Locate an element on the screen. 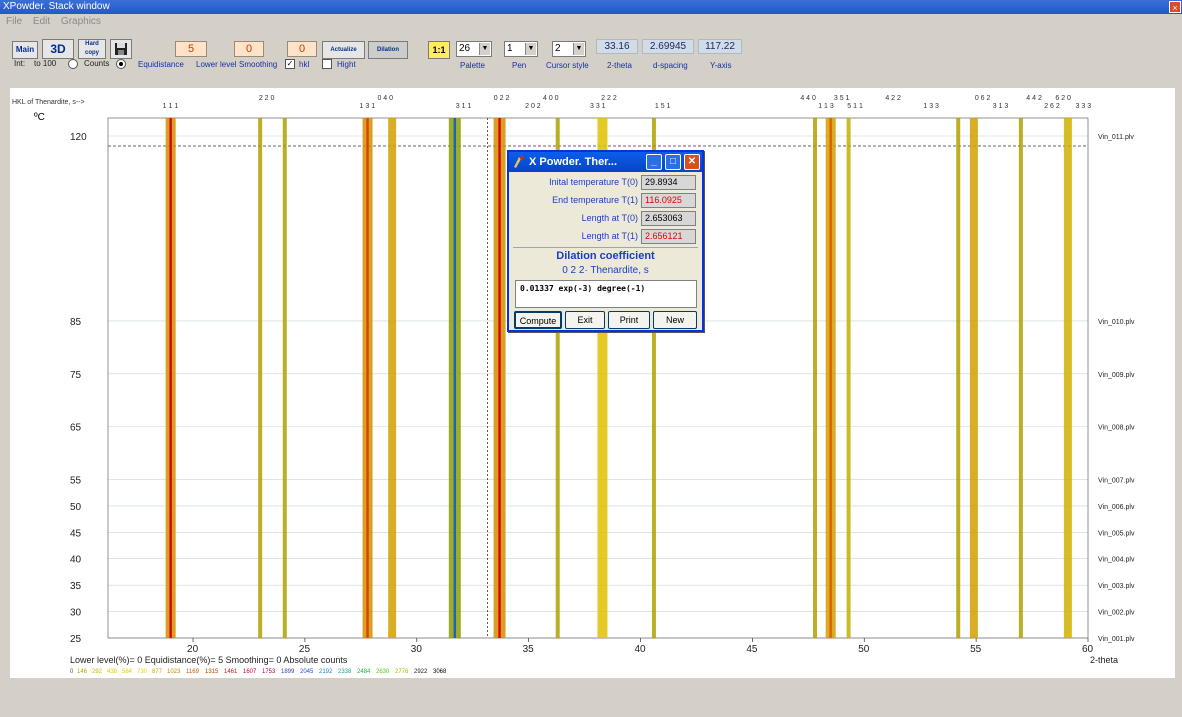 The height and width of the screenshot is (717, 1182). maximize-icon: □ is located at coordinates (673, 162).